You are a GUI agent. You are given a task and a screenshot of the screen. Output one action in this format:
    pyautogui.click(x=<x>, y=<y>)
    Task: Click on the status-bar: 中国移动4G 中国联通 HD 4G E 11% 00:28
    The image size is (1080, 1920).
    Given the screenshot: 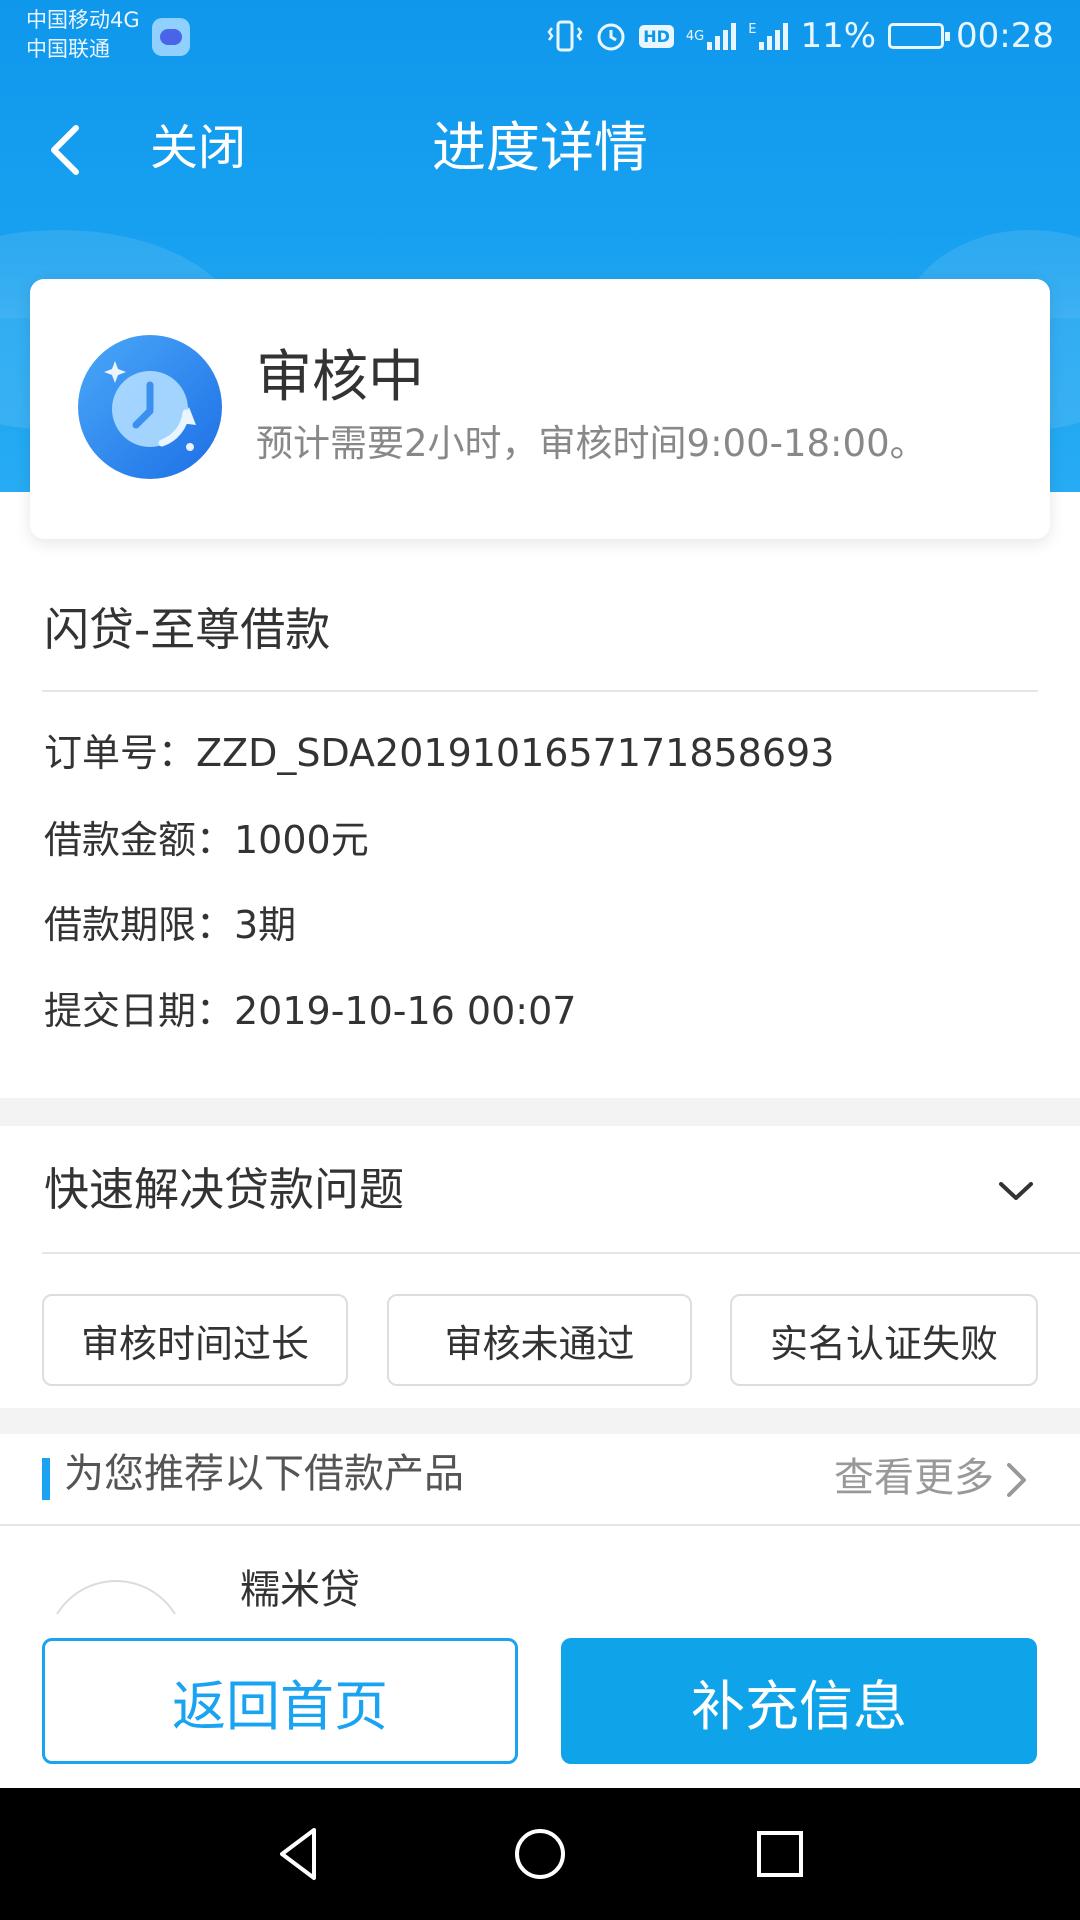 What is the action you would take?
    pyautogui.click(x=540, y=36)
    